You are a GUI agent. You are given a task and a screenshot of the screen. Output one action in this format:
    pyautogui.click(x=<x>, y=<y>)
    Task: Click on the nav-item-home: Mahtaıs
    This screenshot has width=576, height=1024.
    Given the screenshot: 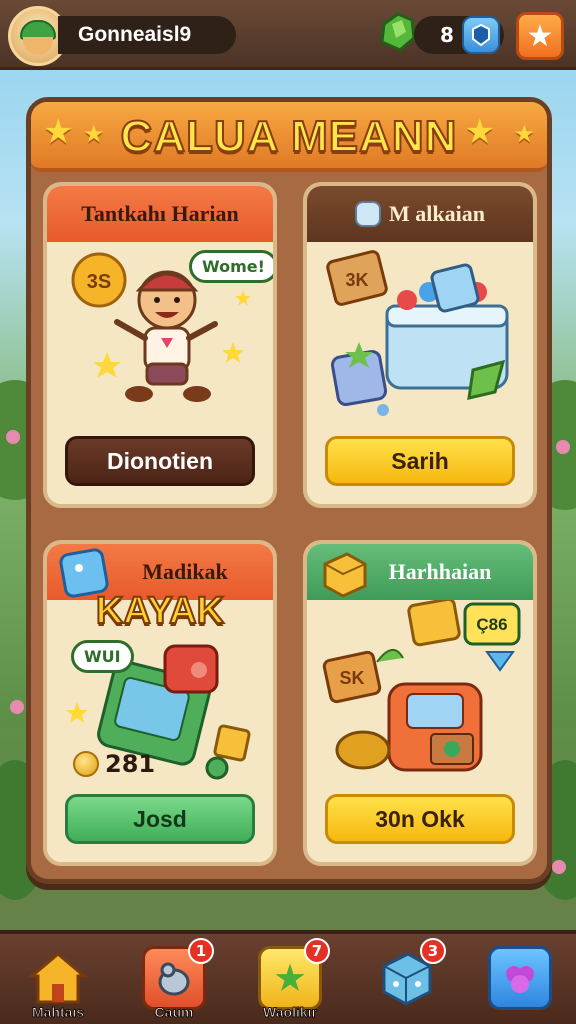 What is the action you would take?
    pyautogui.click(x=58, y=983)
    